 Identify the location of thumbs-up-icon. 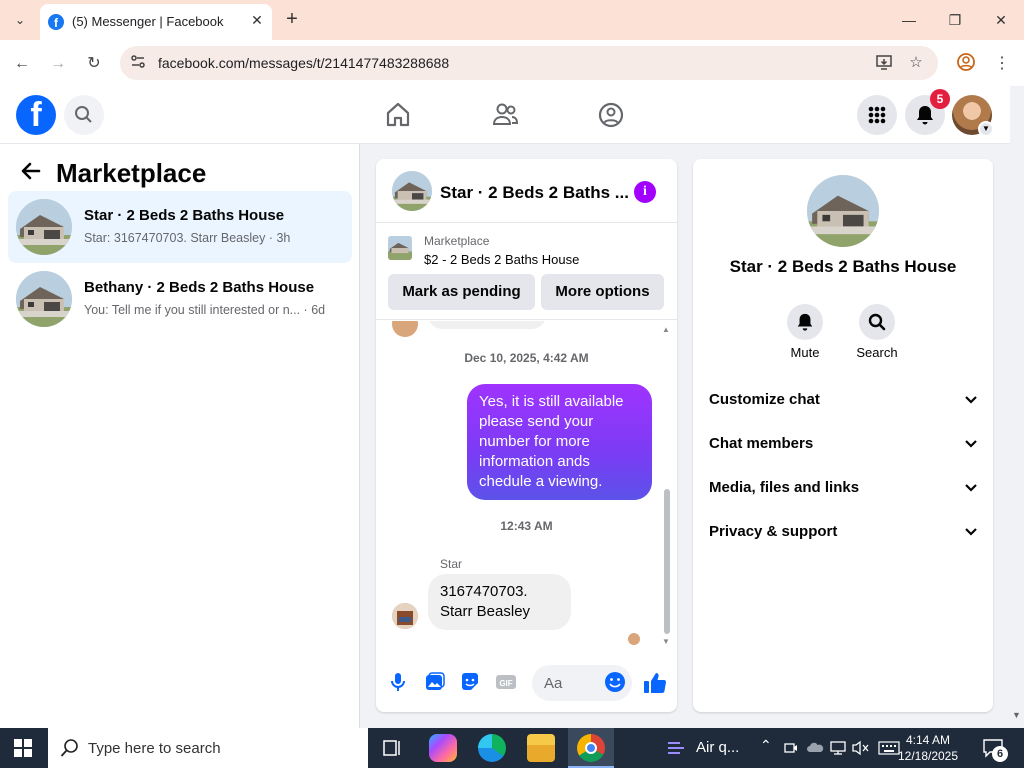
(655, 682).